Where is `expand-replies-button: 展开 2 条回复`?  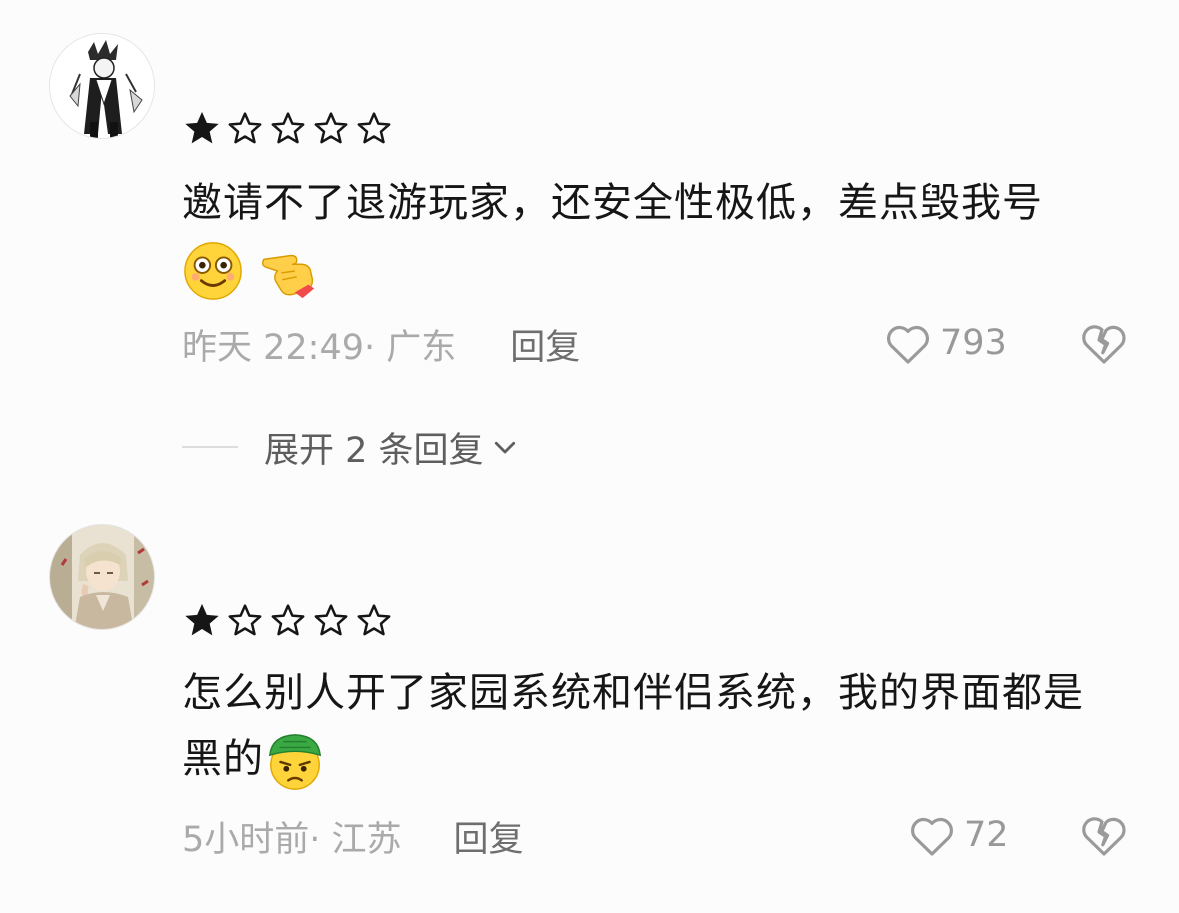
expand-replies-button: 展开 2 条回复 is located at coordinates (392, 447).